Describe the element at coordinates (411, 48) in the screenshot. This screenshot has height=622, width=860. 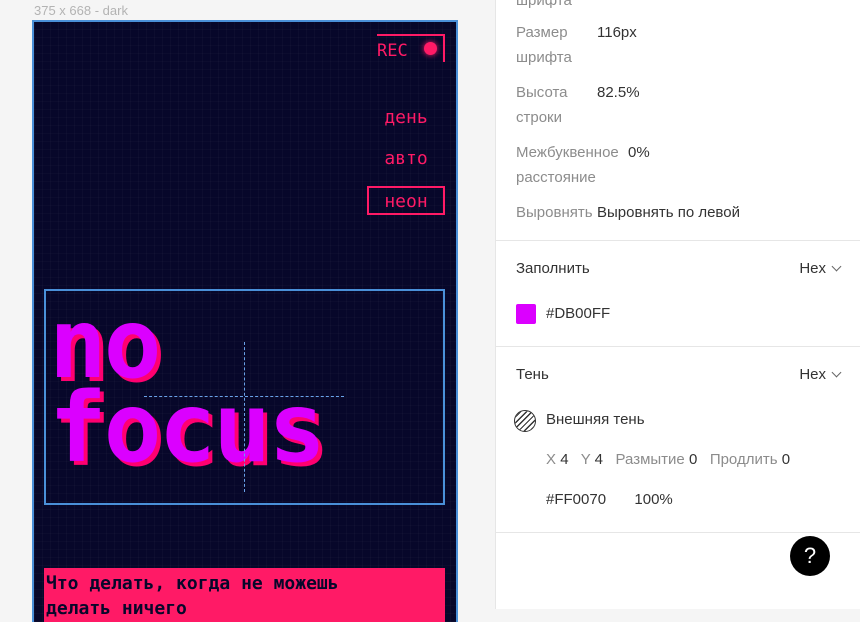
I see `rec-indicator: REC` at that location.